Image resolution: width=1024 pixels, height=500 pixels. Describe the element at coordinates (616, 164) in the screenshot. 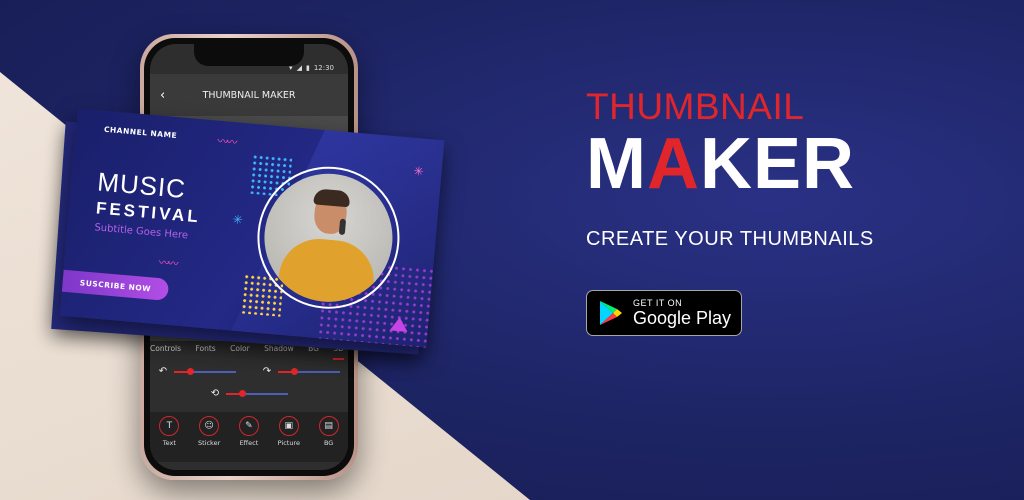

I see `title-letter-m: M` at that location.